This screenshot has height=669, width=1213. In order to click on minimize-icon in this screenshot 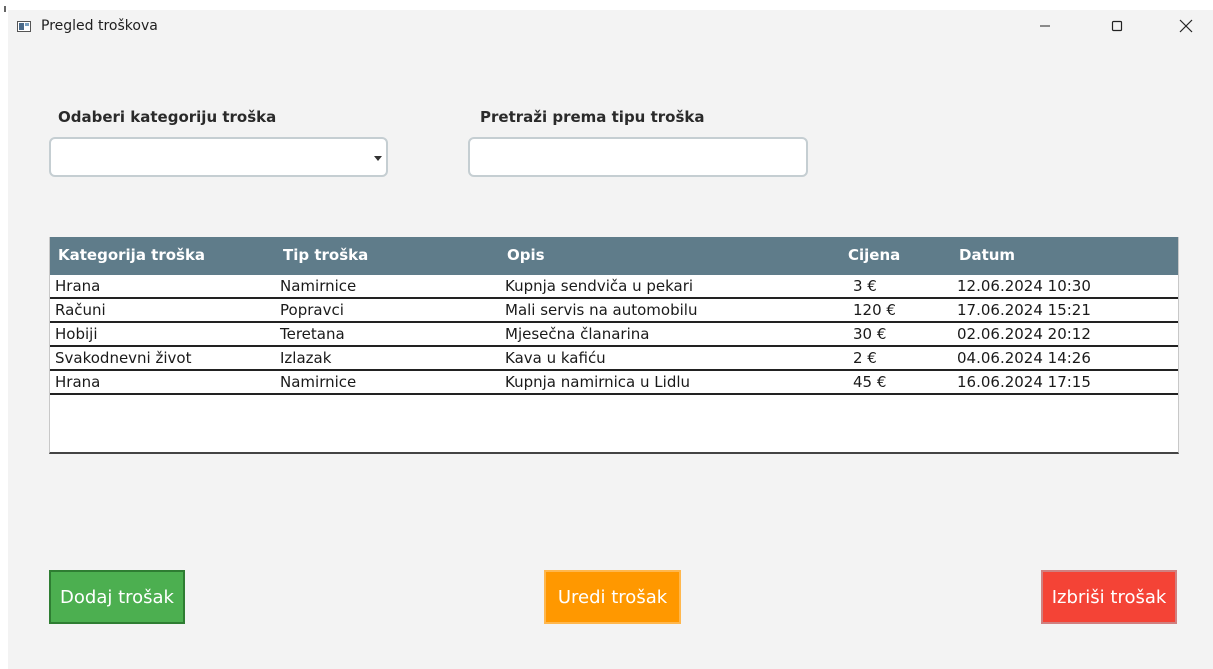, I will do `click(1045, 26)`.